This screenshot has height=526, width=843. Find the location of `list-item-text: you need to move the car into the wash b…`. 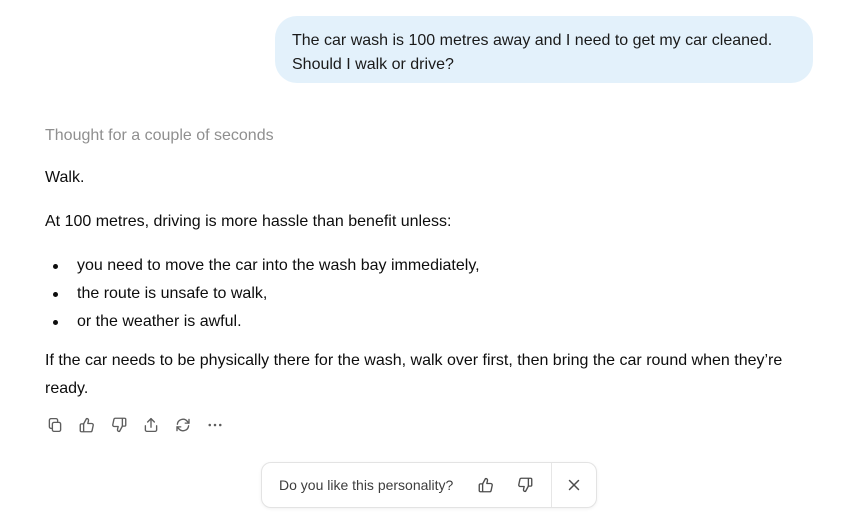

list-item-text: you need to move the car into the wash b… is located at coordinates (278, 265).